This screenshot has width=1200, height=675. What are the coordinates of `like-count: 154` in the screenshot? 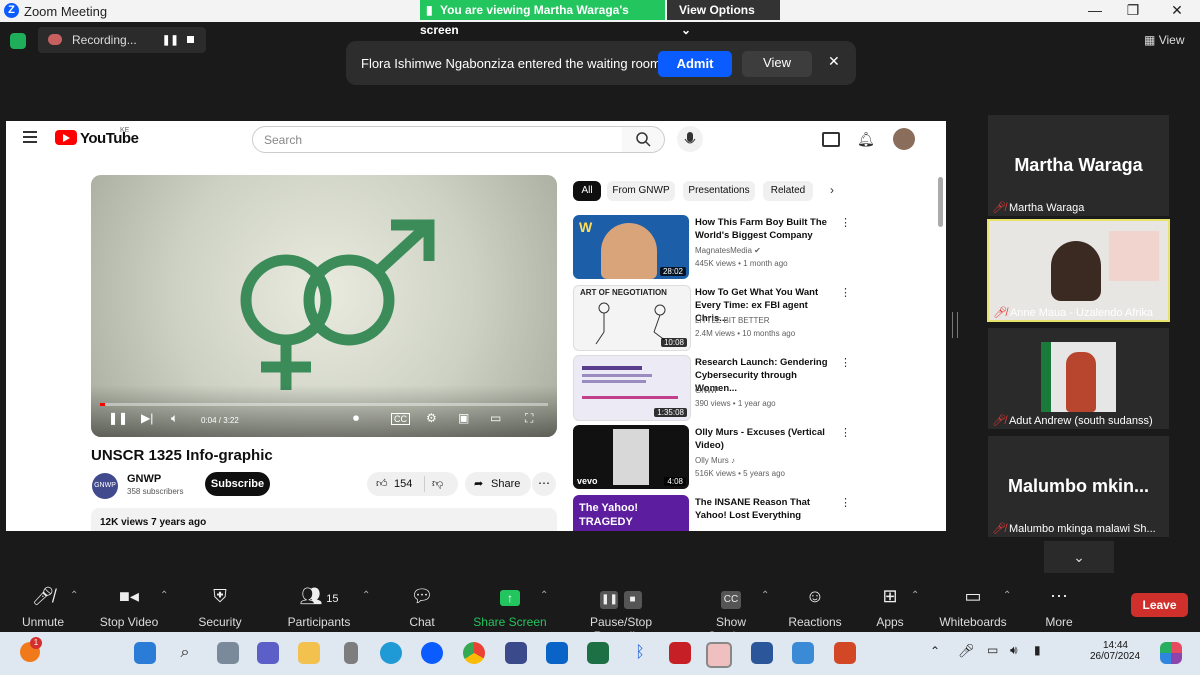 It's located at (403, 484).